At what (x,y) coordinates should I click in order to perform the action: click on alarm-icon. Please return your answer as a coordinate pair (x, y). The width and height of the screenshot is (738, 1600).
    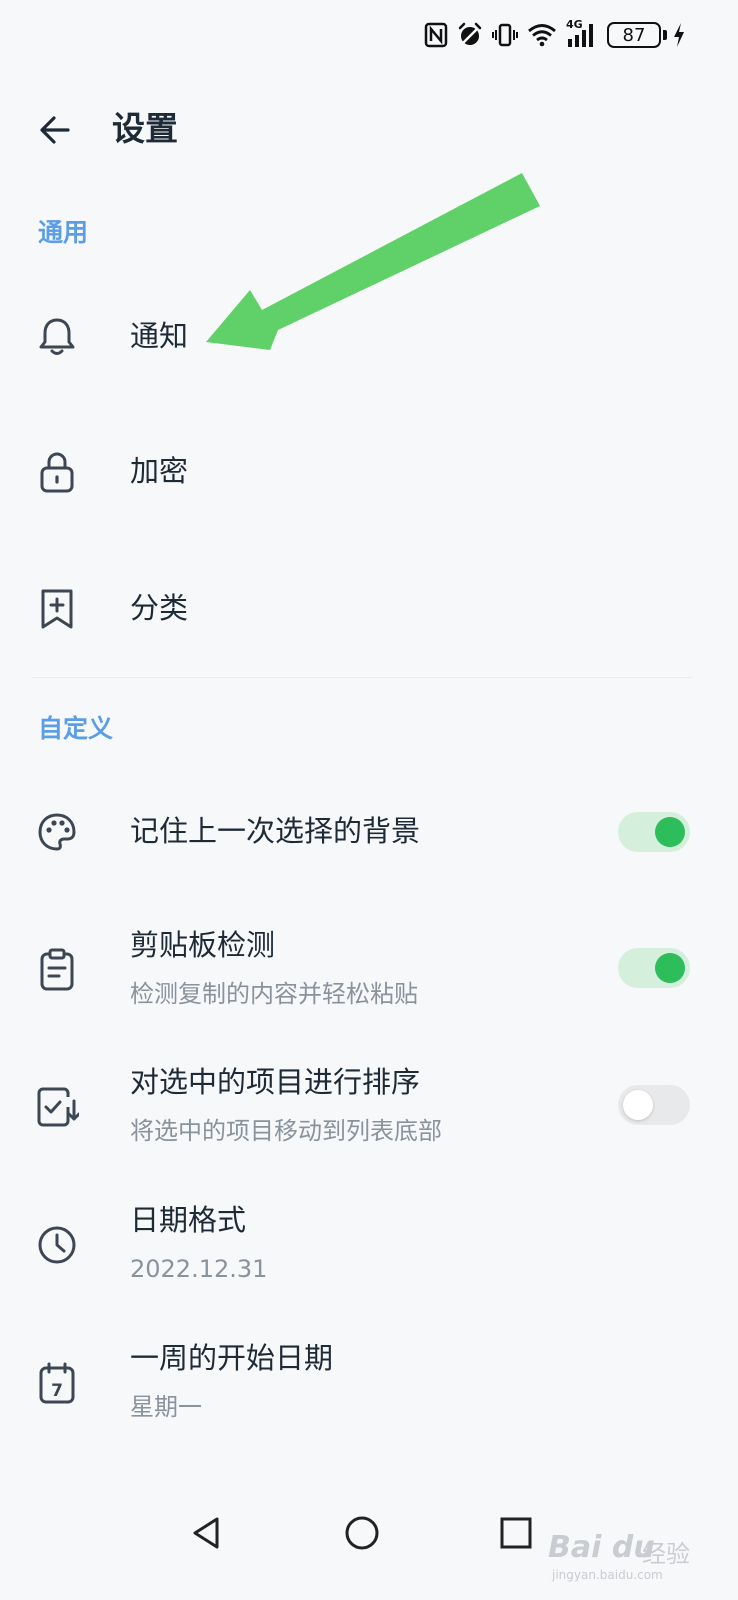
    Looking at the image, I should click on (470, 35).